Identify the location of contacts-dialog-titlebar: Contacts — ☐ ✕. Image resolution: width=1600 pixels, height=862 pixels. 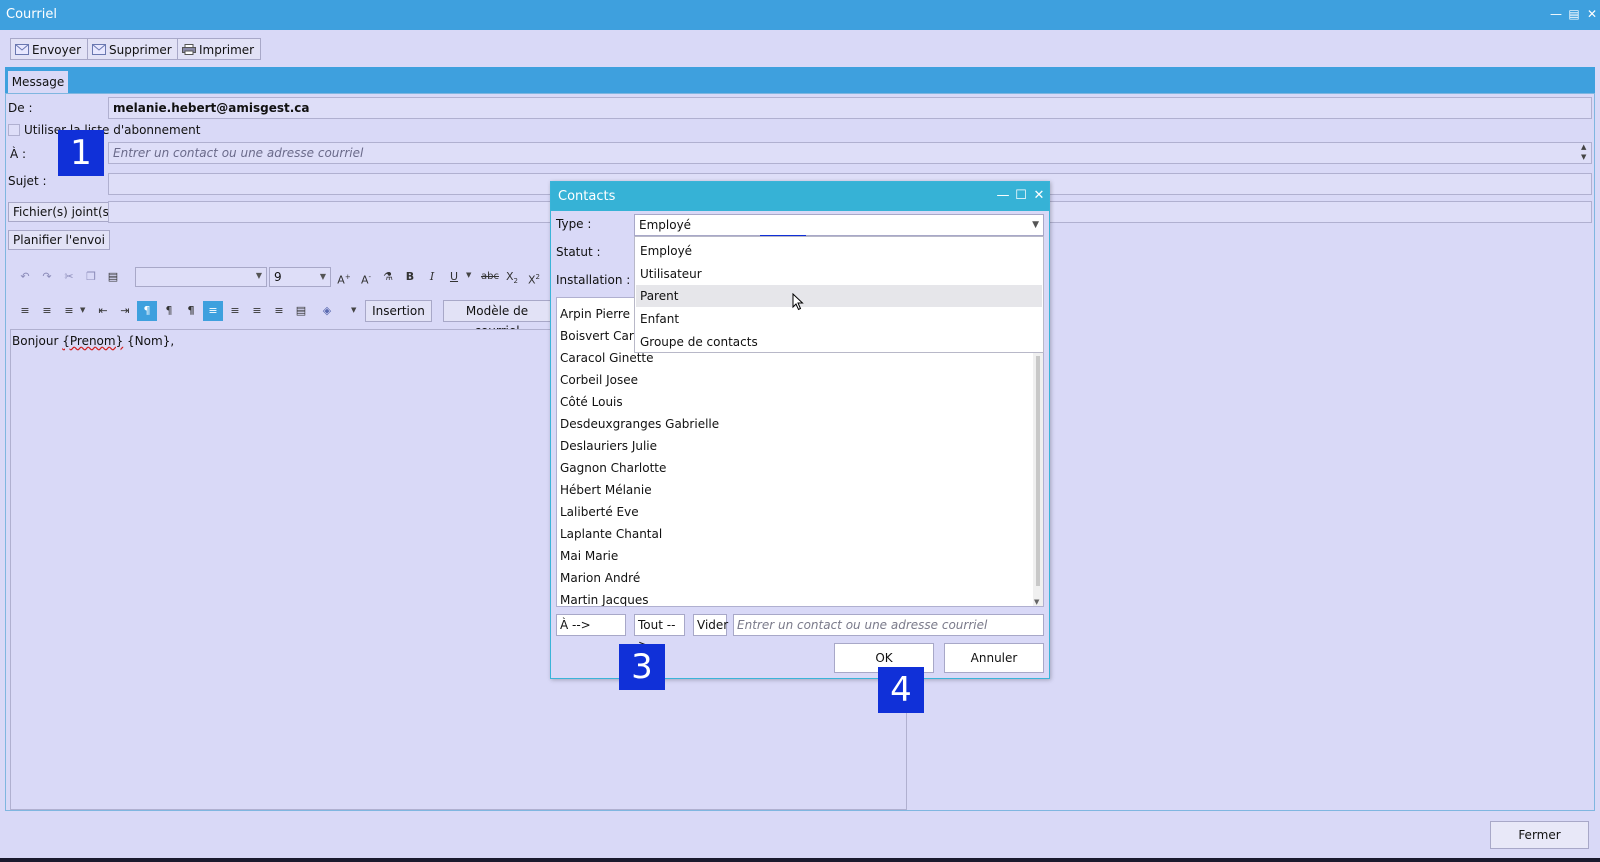
(800, 196).